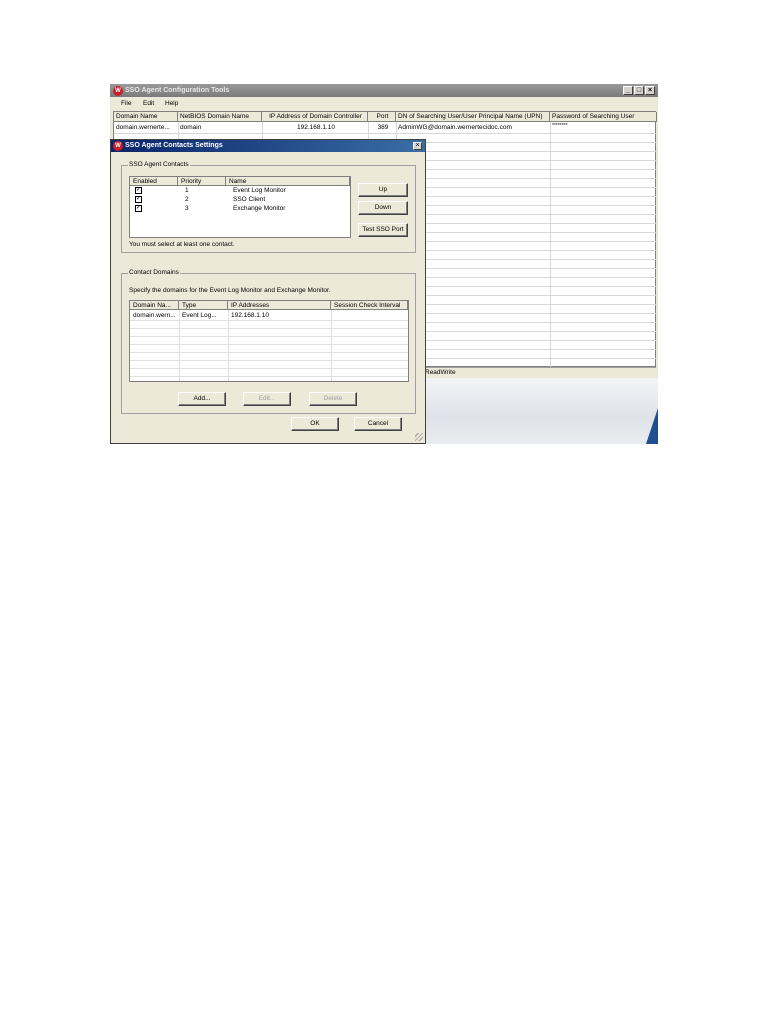 This screenshot has width=768, height=1024. Describe the element at coordinates (382, 117) in the screenshot. I see `grid-header-port: Port` at that location.